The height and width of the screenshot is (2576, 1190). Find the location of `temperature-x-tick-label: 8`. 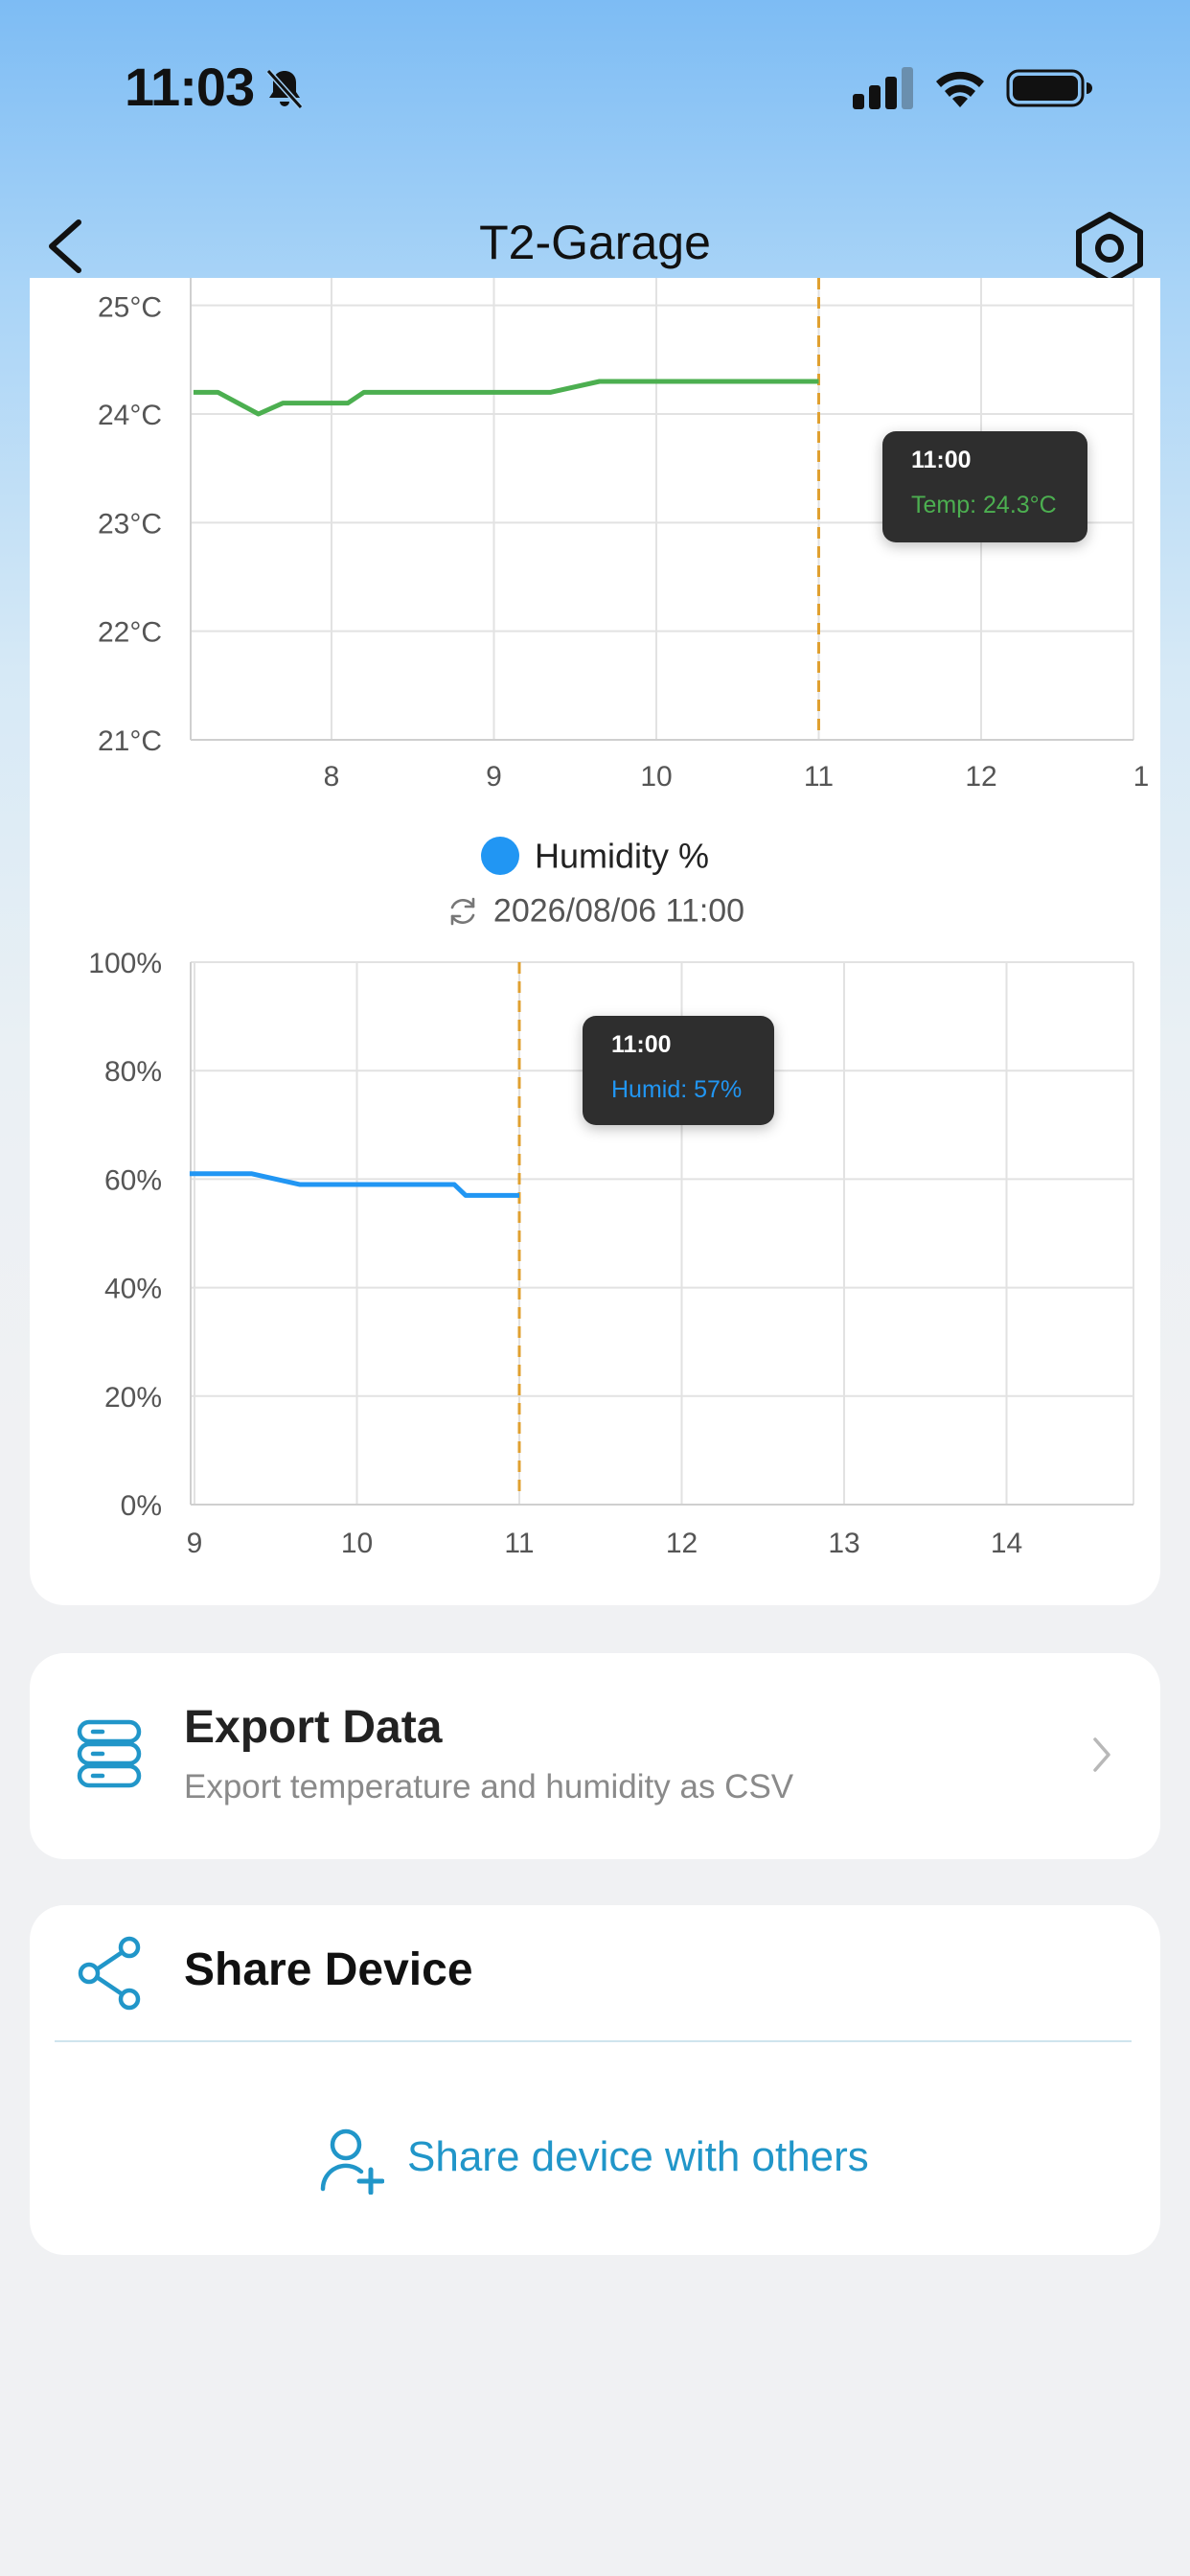

temperature-x-tick-label: 8 is located at coordinates (332, 777).